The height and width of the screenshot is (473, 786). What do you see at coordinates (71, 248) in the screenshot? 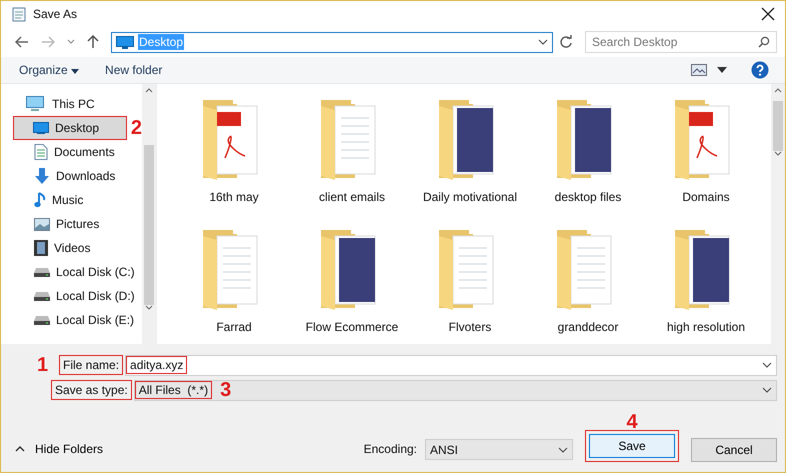
I see `sidebar-item: Videos` at bounding box center [71, 248].